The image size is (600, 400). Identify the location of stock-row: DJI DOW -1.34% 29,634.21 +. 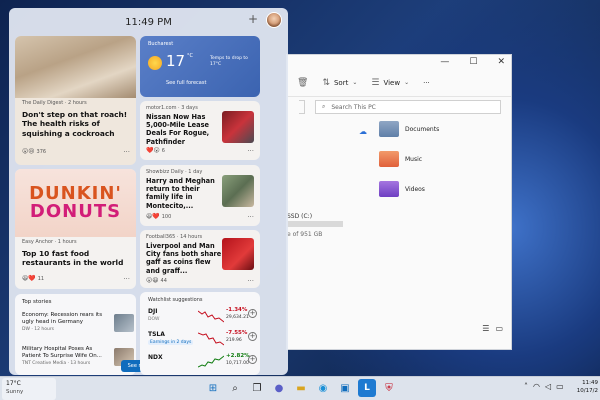
(201, 317).